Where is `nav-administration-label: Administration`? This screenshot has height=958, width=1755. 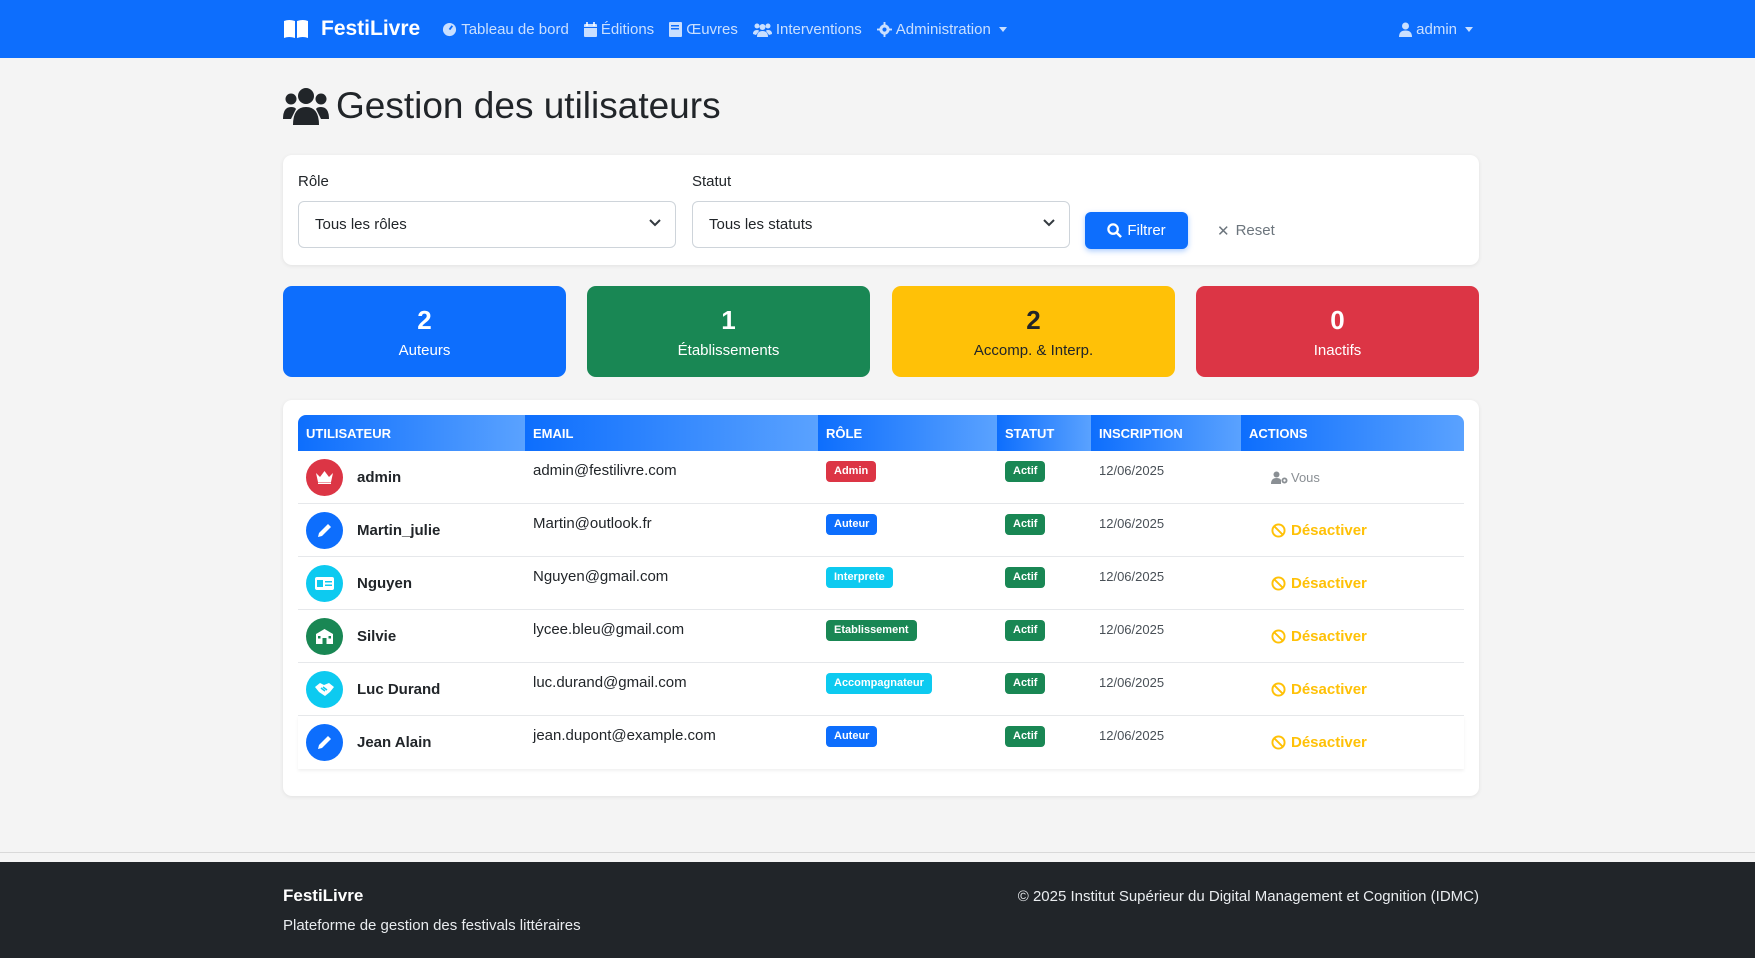
nav-administration-label: Administration is located at coordinates (943, 29).